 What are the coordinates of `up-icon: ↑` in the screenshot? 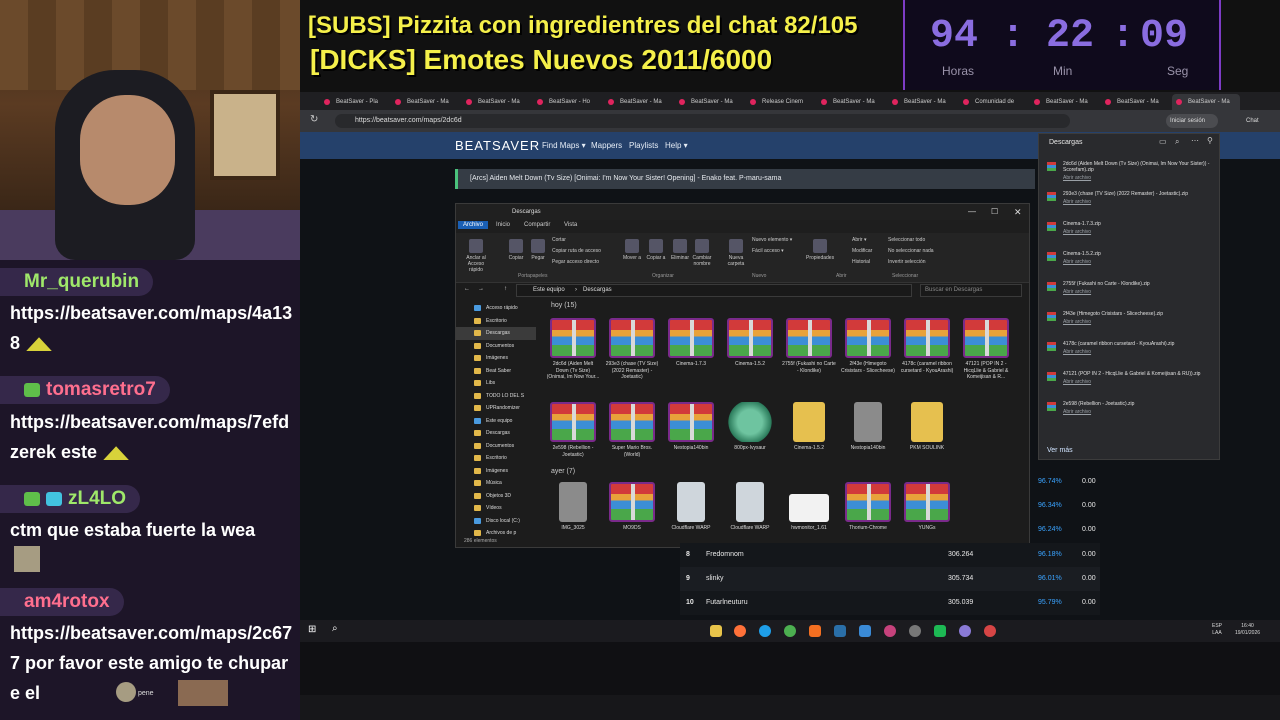 It's located at (505, 289).